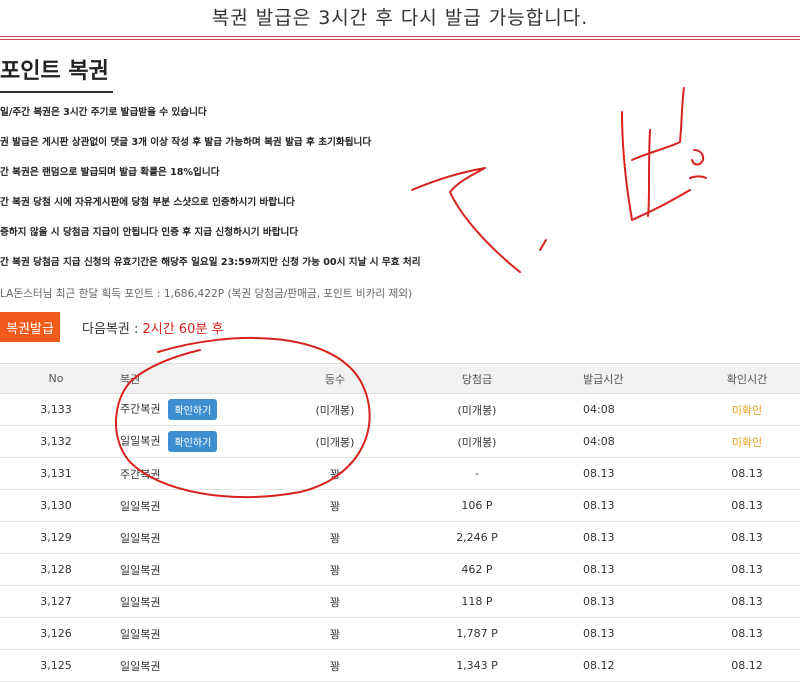  What do you see at coordinates (477, 601) in the screenshot?
I see `cell-prize: 118 P` at bounding box center [477, 601].